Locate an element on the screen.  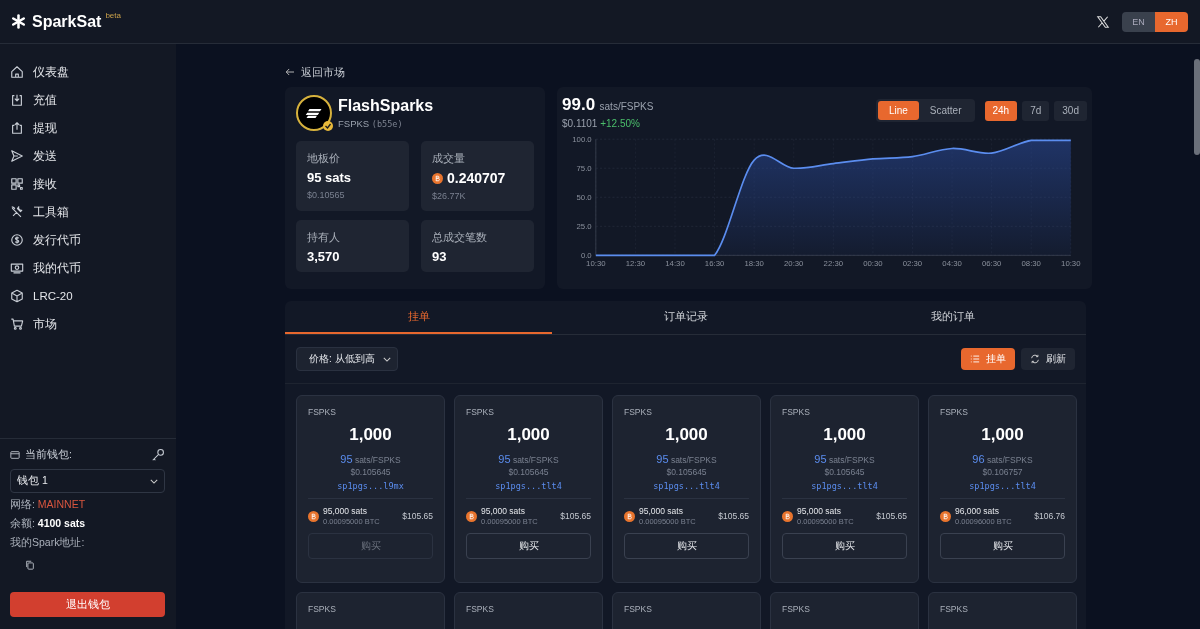
range-button: 7d is located at coordinates (1036, 110).